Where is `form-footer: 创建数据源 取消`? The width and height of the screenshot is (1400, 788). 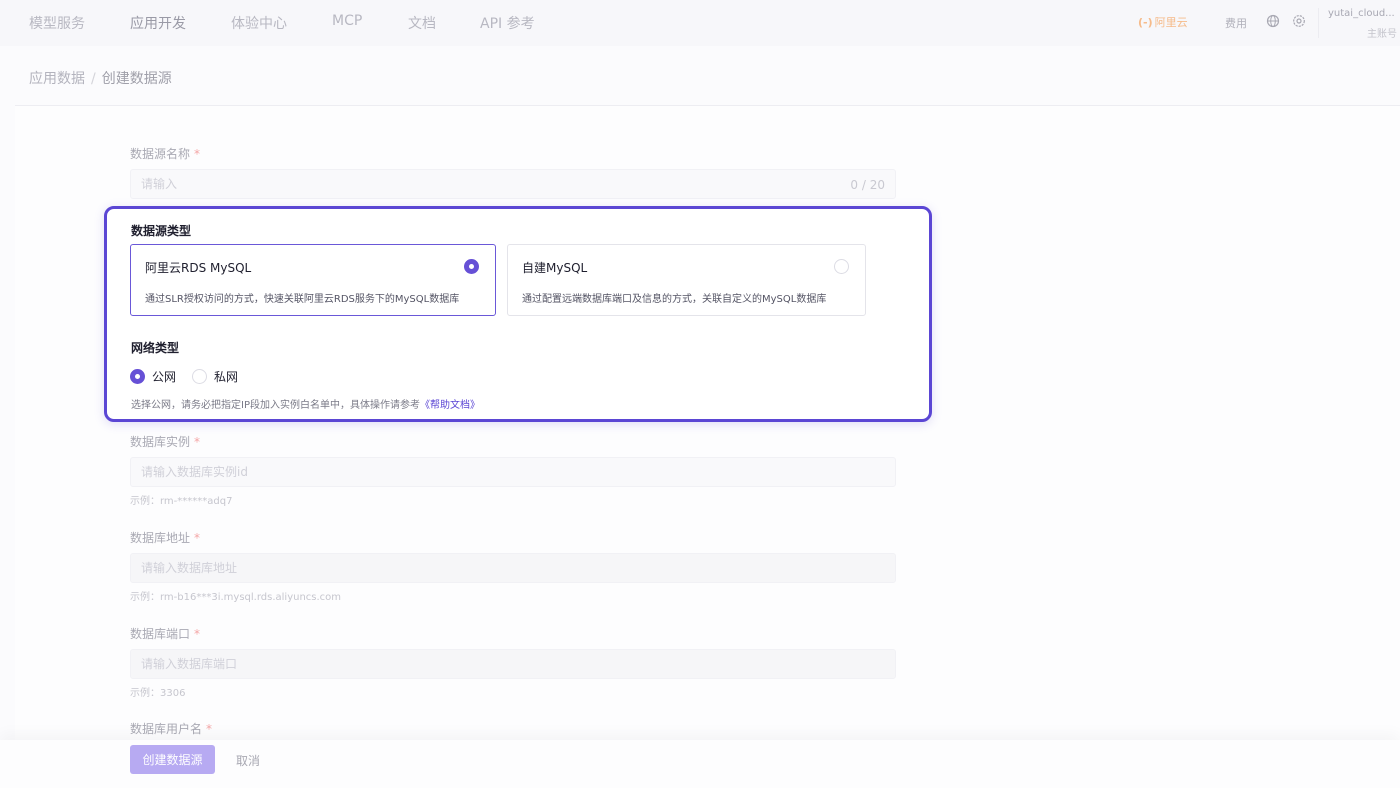
form-footer: 创建数据源 取消 is located at coordinates (700, 764).